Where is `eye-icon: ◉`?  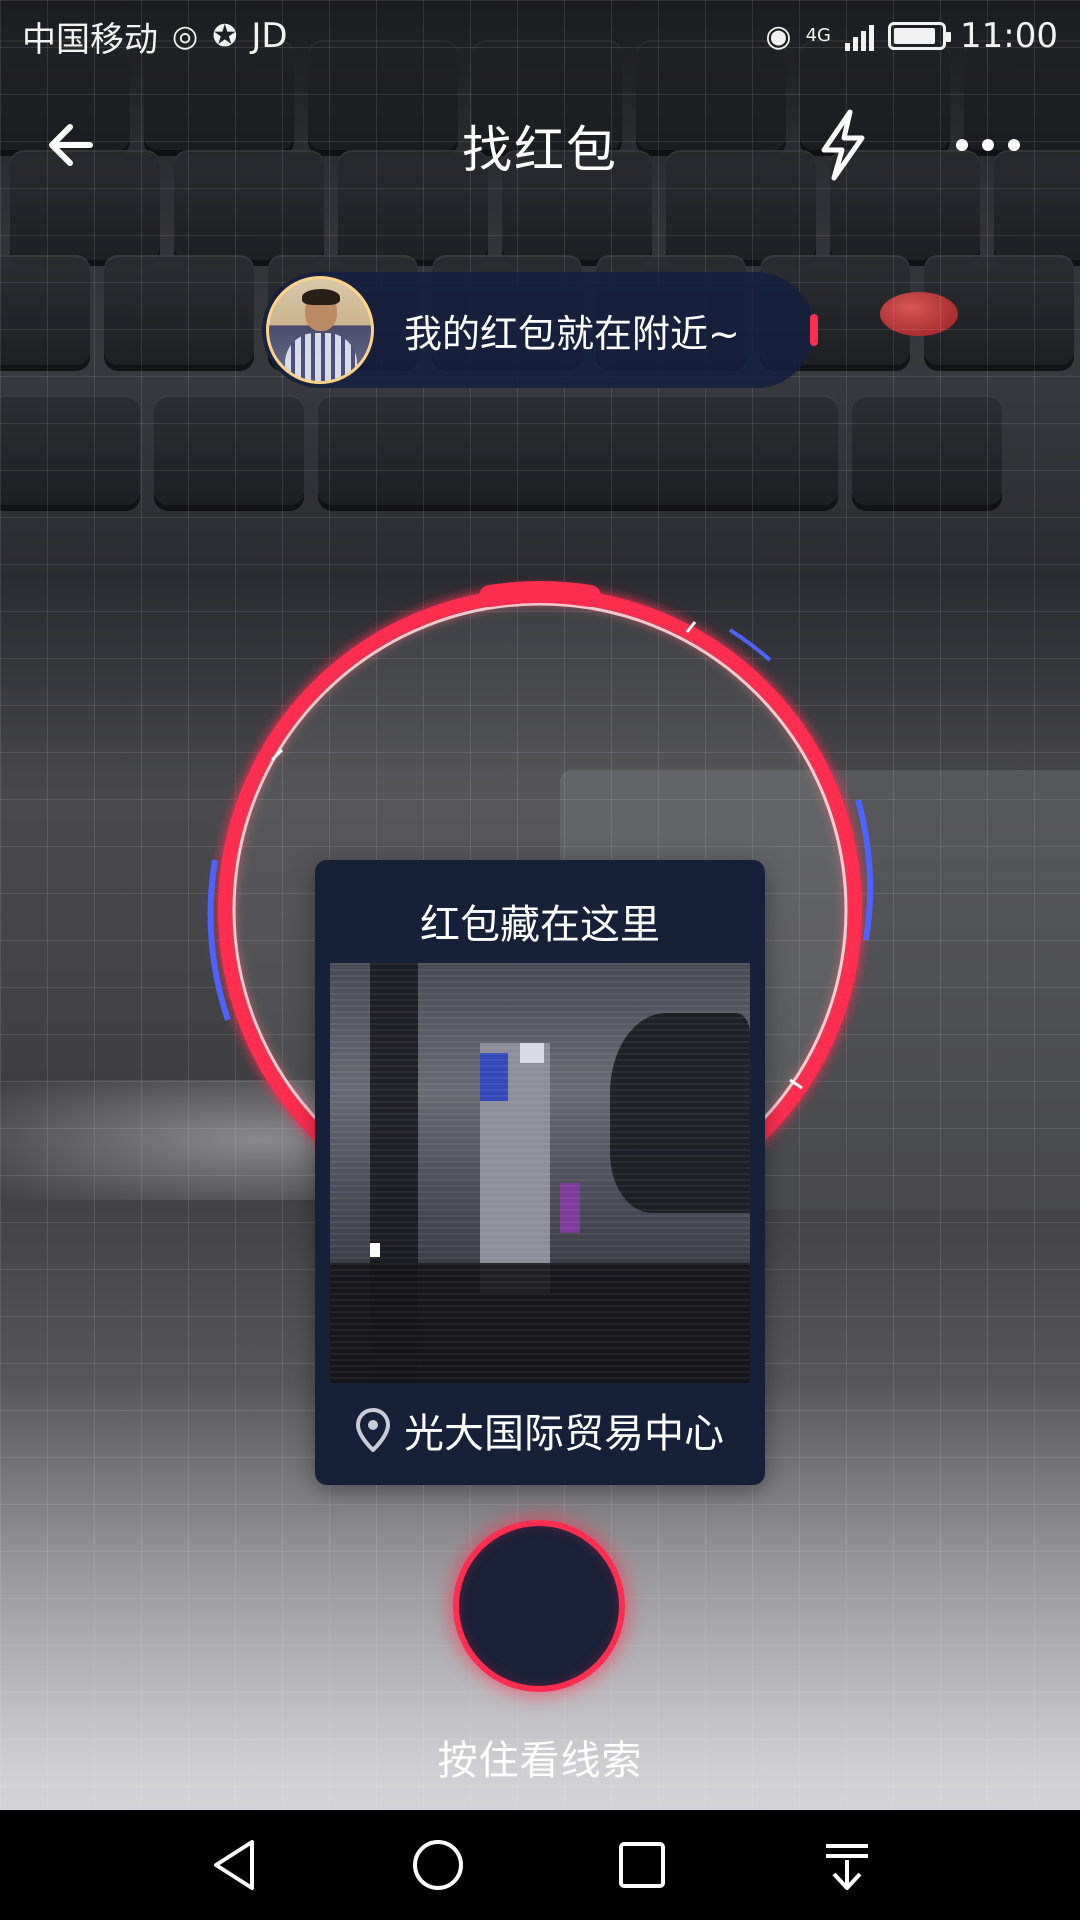 eye-icon: ◉ is located at coordinates (778, 36).